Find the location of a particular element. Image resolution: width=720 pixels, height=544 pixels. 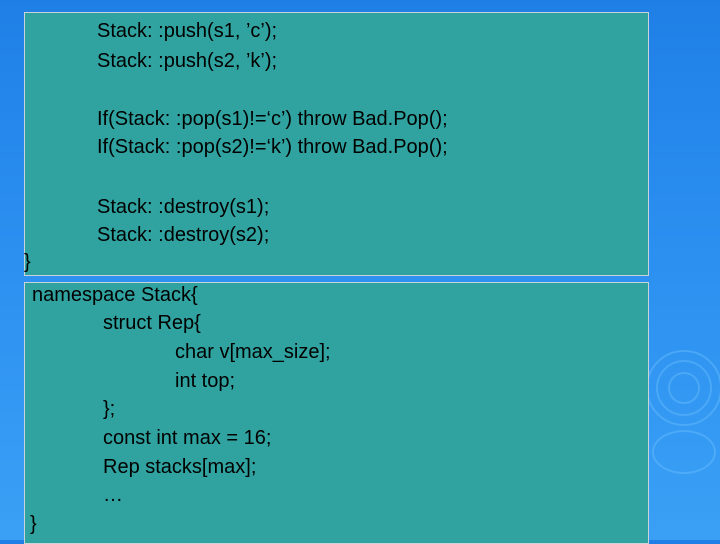

code-line: namespace Stack{ is located at coordinates (115, 295).